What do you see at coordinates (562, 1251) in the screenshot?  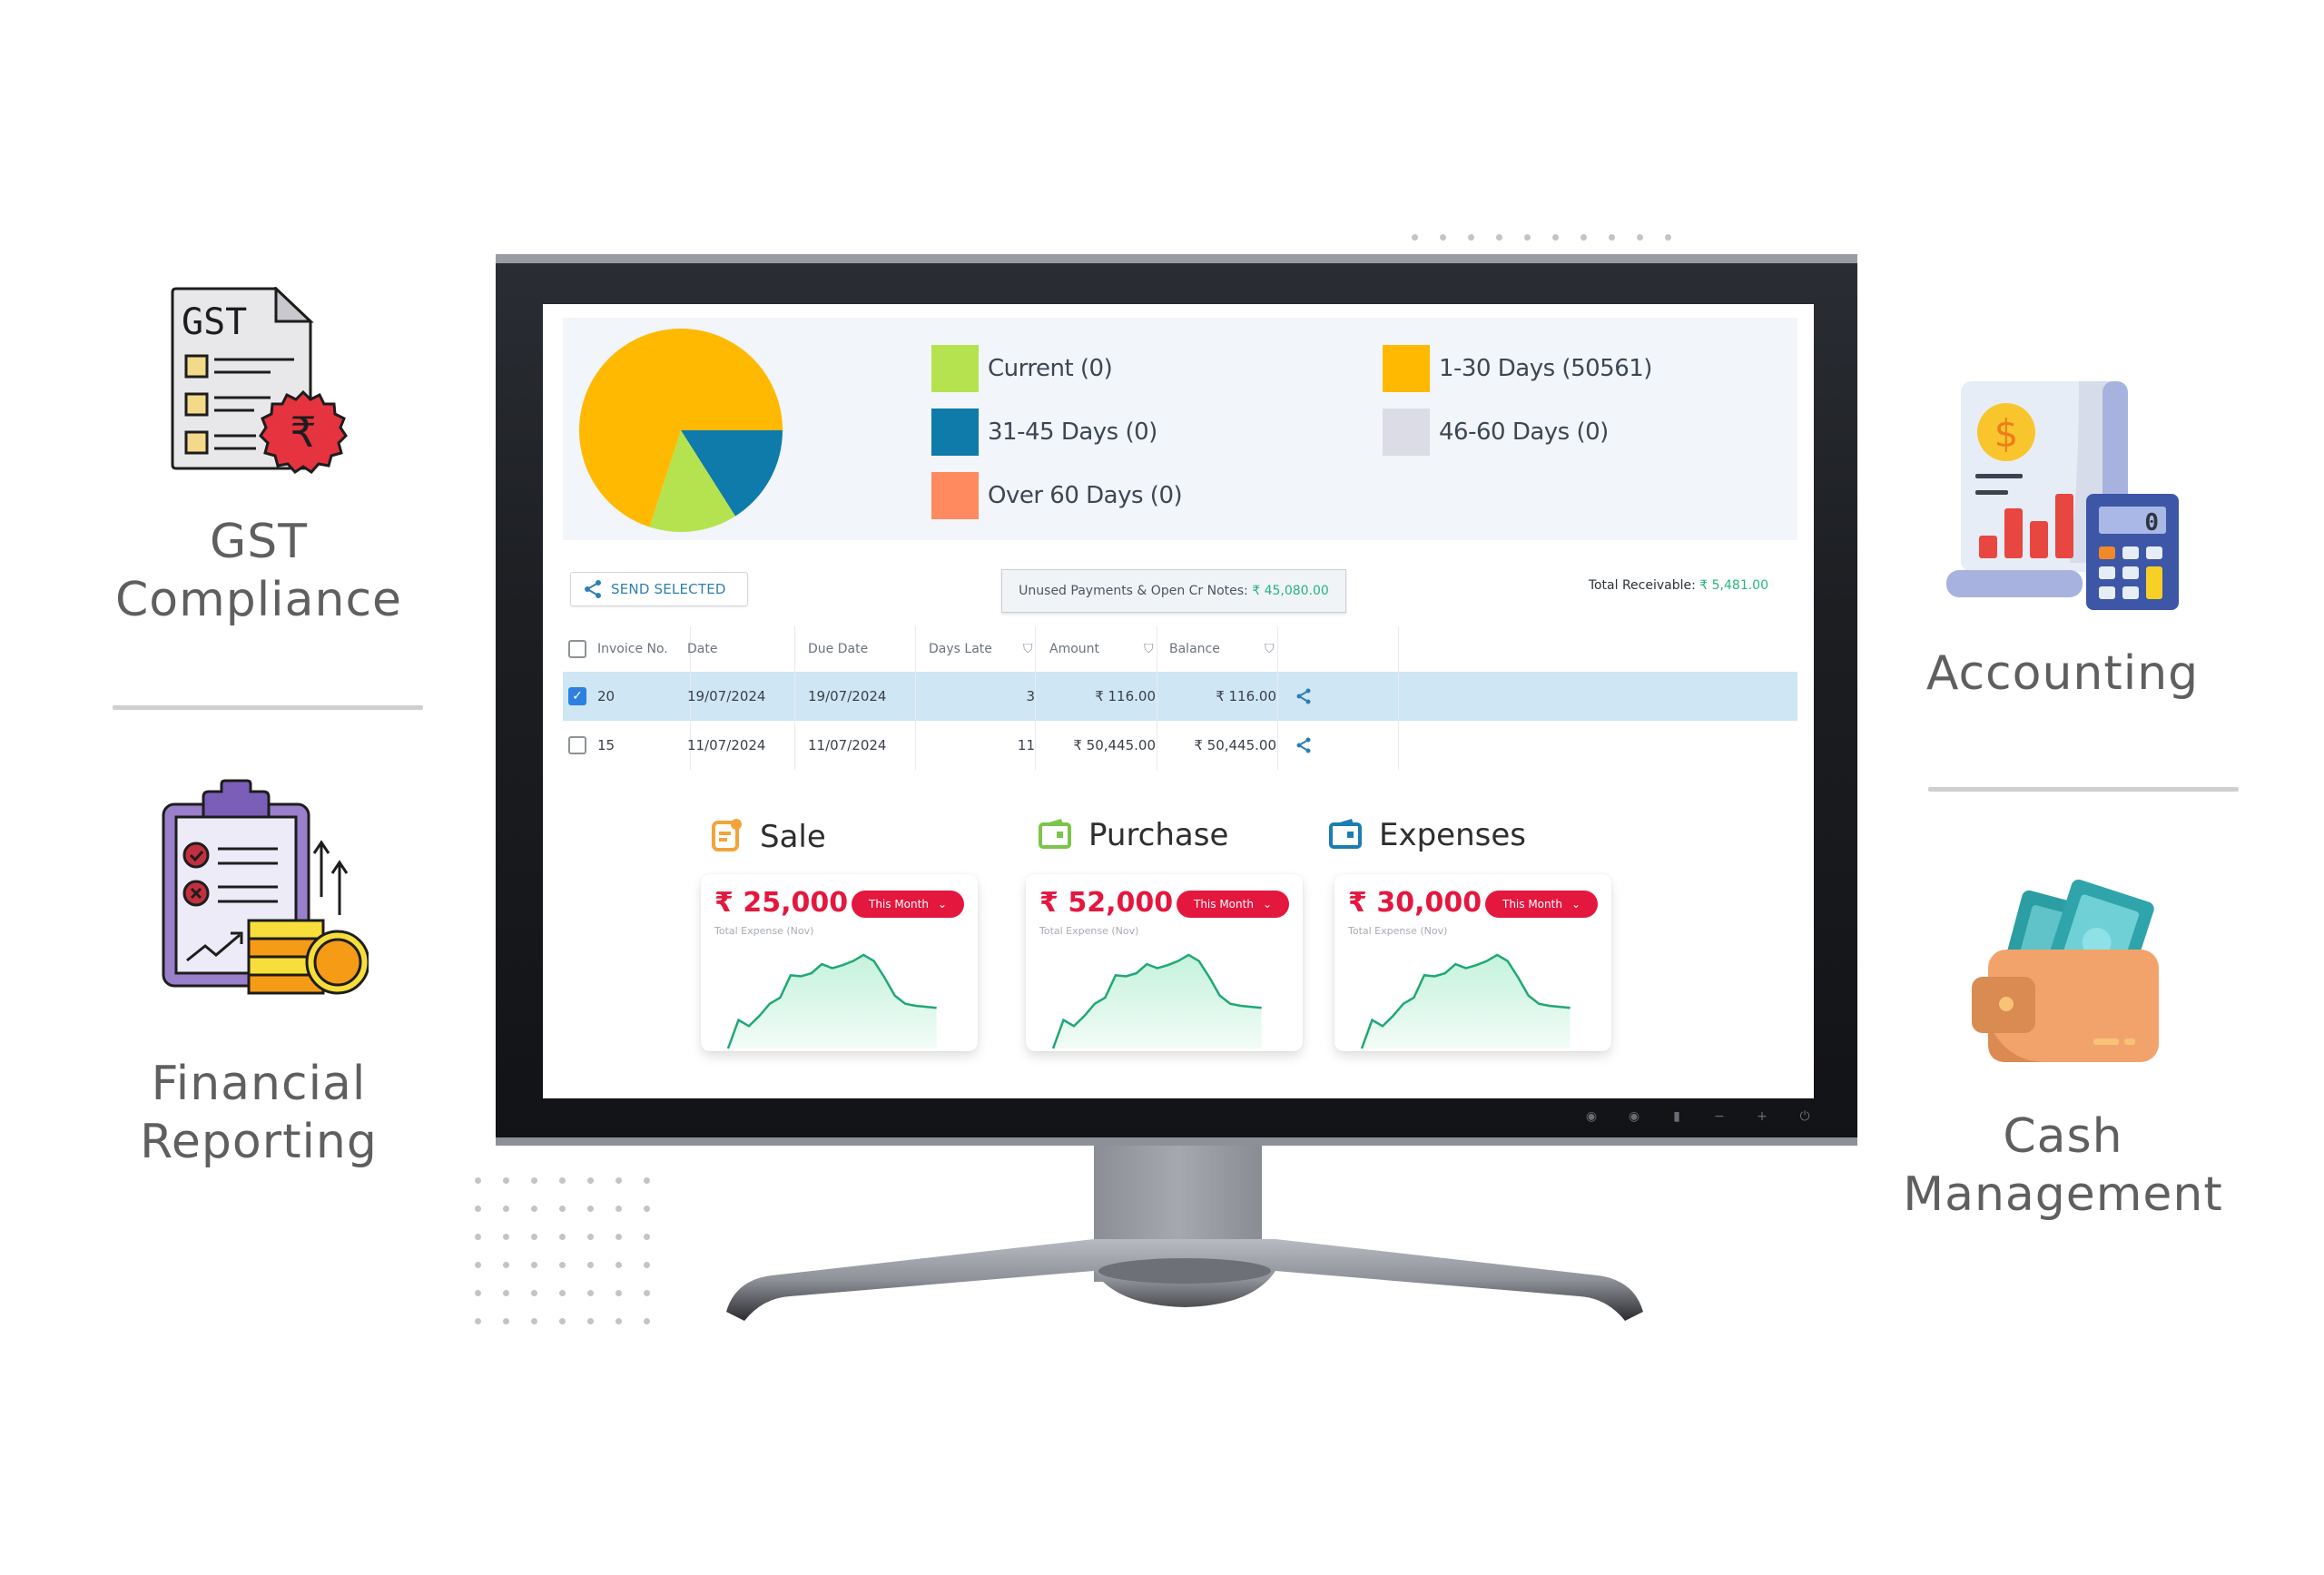 I see `decorative-dot-grid-bottom` at bounding box center [562, 1251].